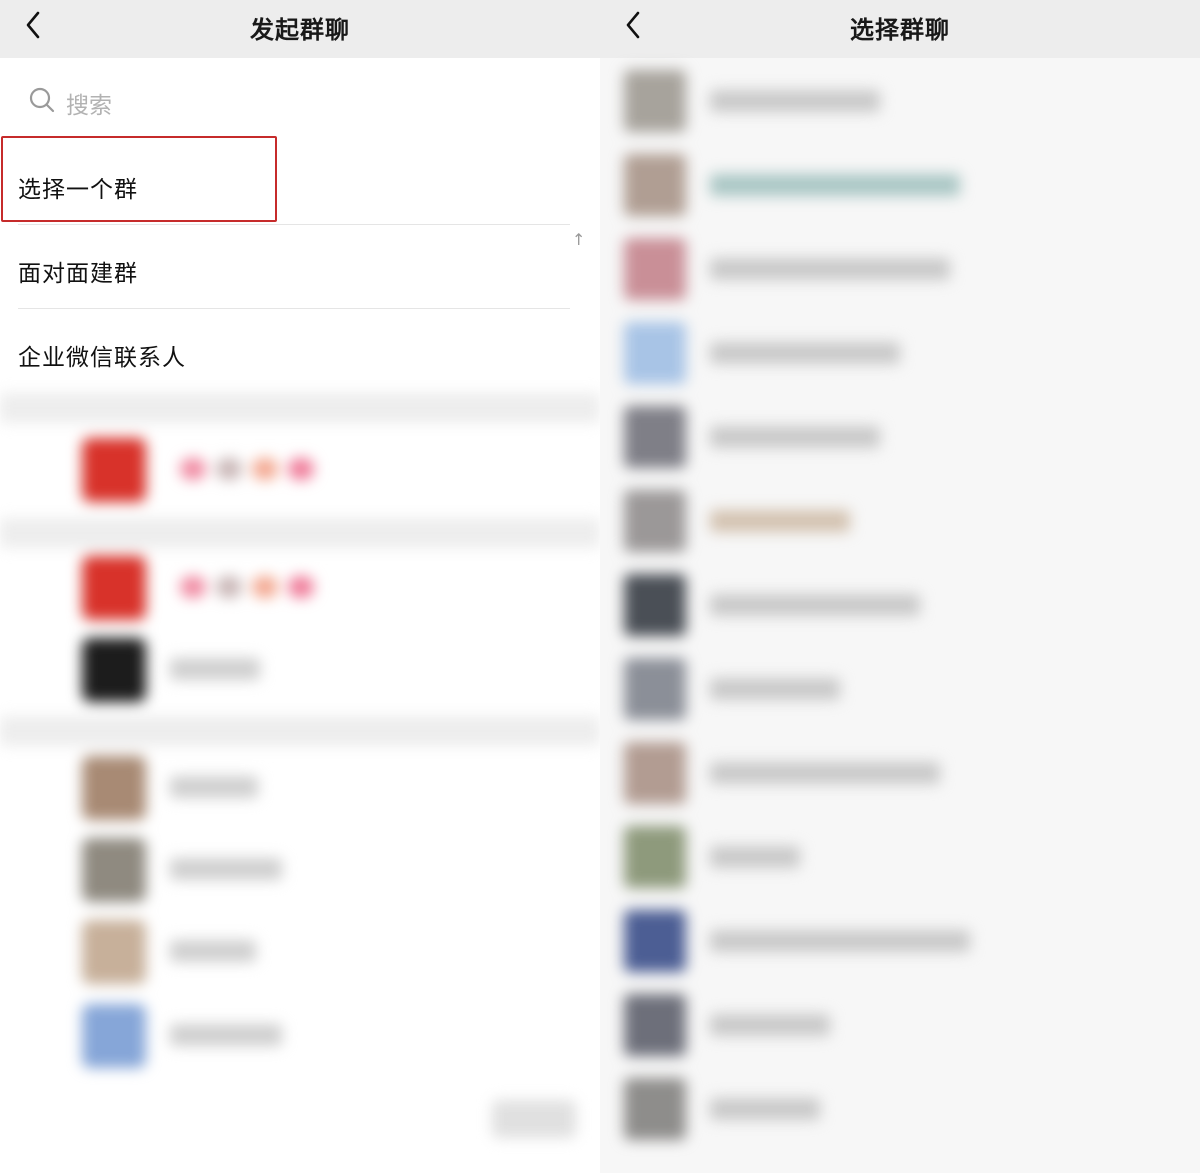  I want to click on nav-bar: 选择群聊, so click(900, 29).